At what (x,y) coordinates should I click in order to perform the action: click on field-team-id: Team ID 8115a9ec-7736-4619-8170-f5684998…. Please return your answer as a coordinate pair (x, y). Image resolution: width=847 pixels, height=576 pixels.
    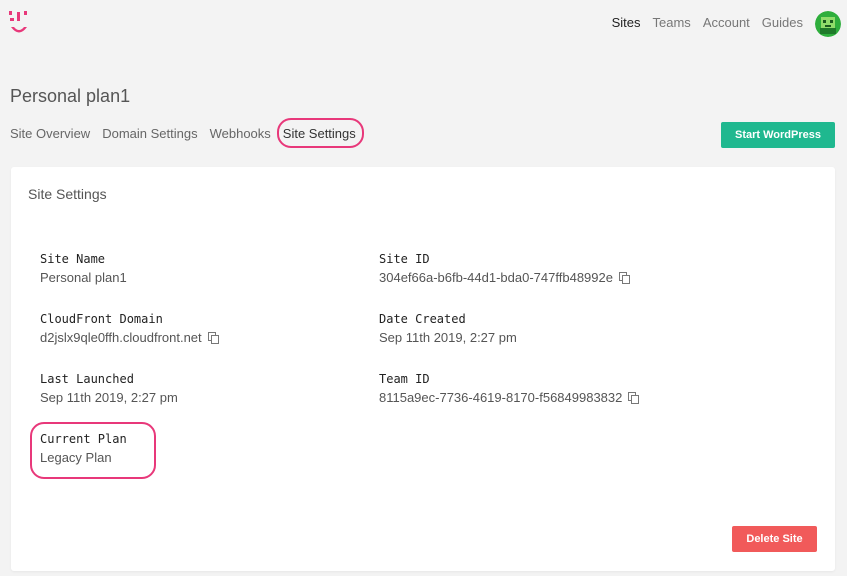
    Looking at the image, I should click on (509, 388).